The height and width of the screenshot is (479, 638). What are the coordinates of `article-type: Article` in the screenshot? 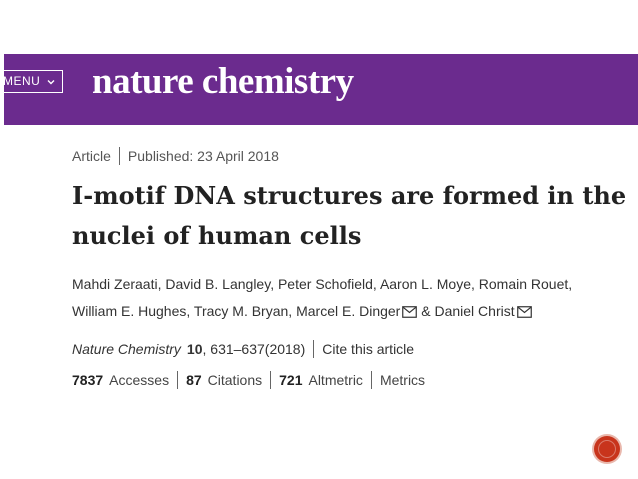 It's located at (91, 156).